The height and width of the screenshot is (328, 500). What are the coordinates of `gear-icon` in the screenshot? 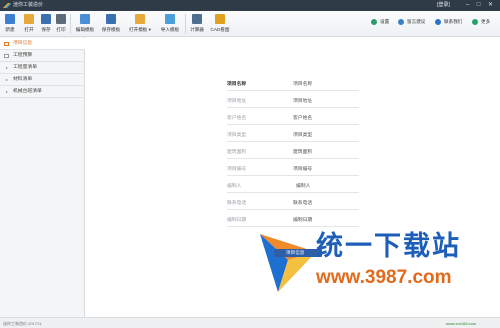 It's located at (374, 22).